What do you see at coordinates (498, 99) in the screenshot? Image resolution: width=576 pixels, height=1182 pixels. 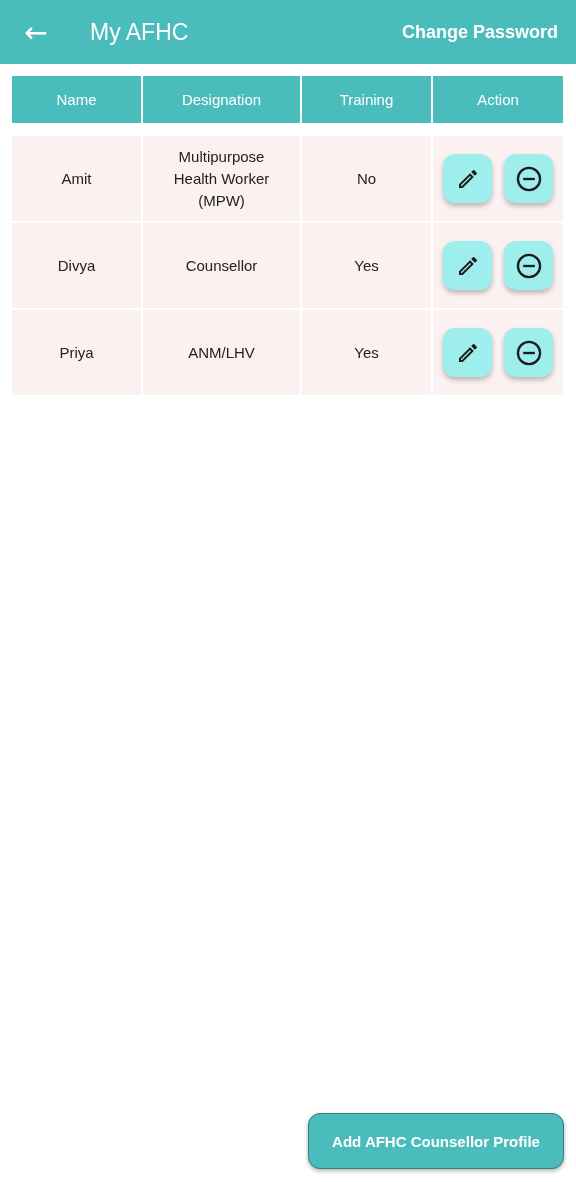 I see `column-header: Action` at bounding box center [498, 99].